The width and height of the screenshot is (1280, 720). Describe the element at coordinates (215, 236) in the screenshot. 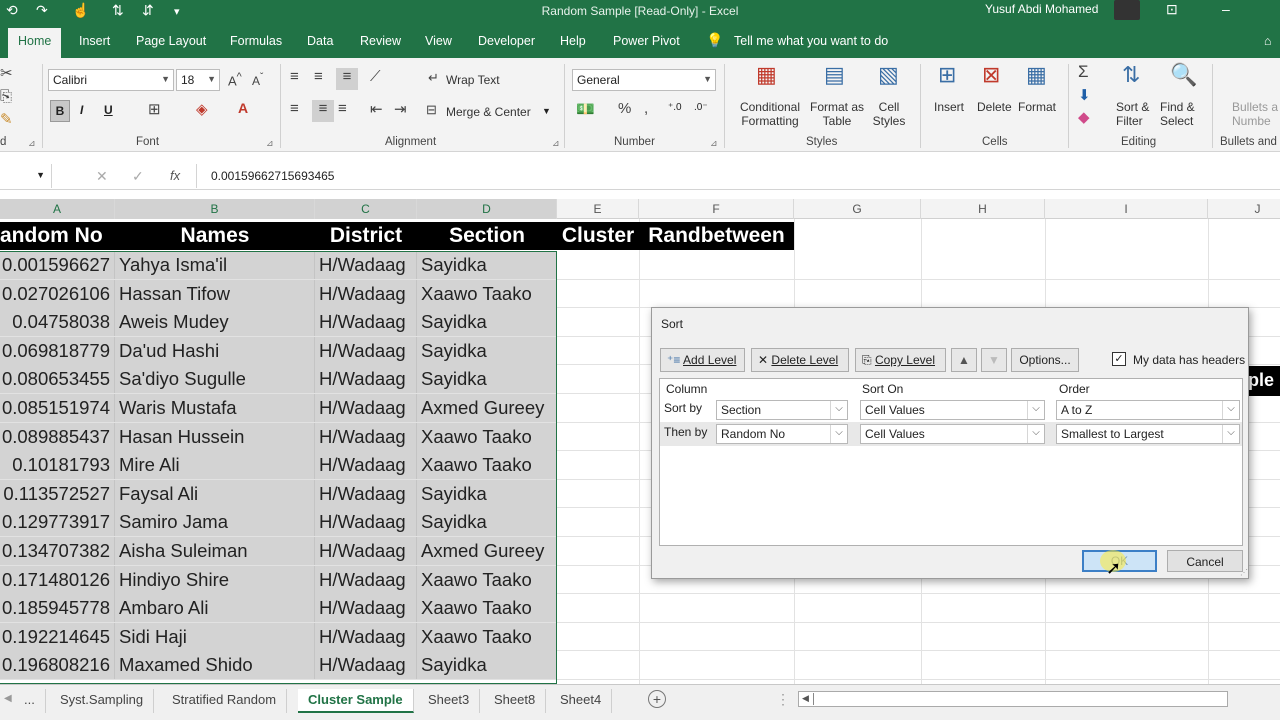

I see `header-names: Names` at that location.